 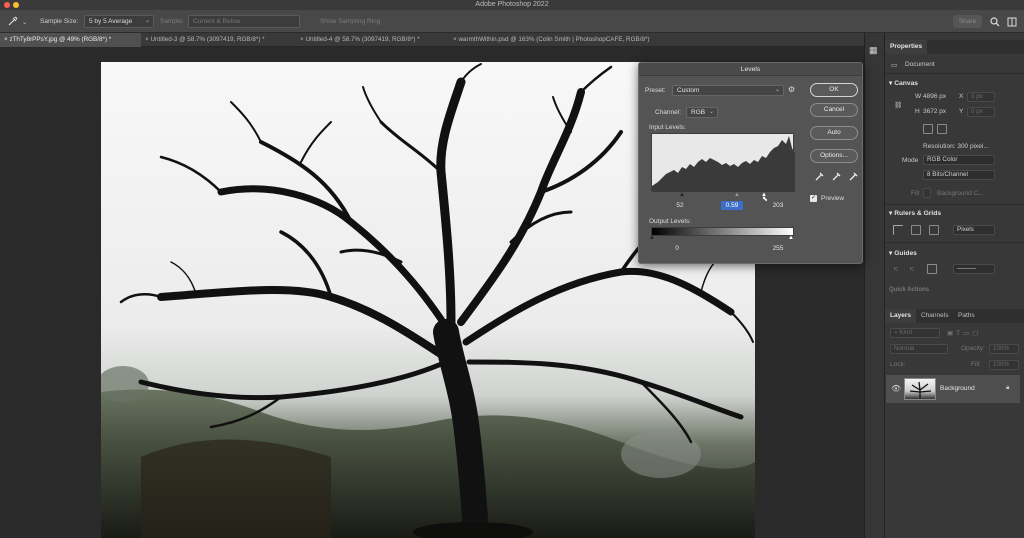 I want to click on grid-icon, so click(x=916, y=230).